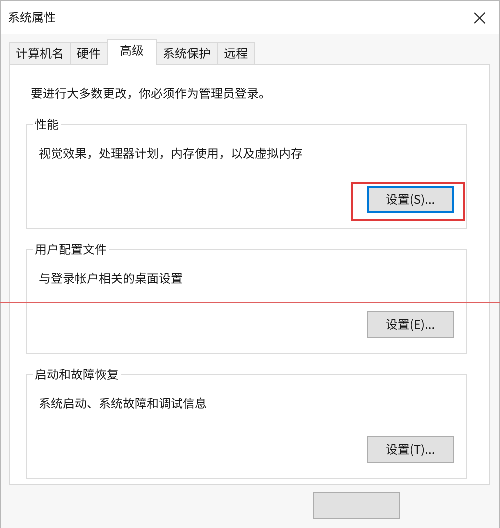 Image resolution: width=500 pixels, height=528 pixels. Describe the element at coordinates (71, 249) in the screenshot. I see `group-title: 用户配置文件` at that location.